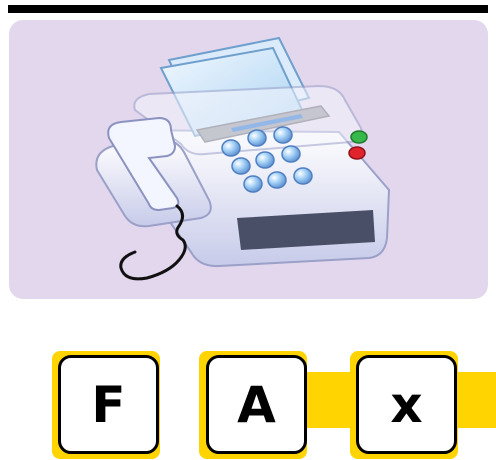 The width and height of the screenshot is (496, 460). I want to click on letter-tile-2: A, so click(256, 404).